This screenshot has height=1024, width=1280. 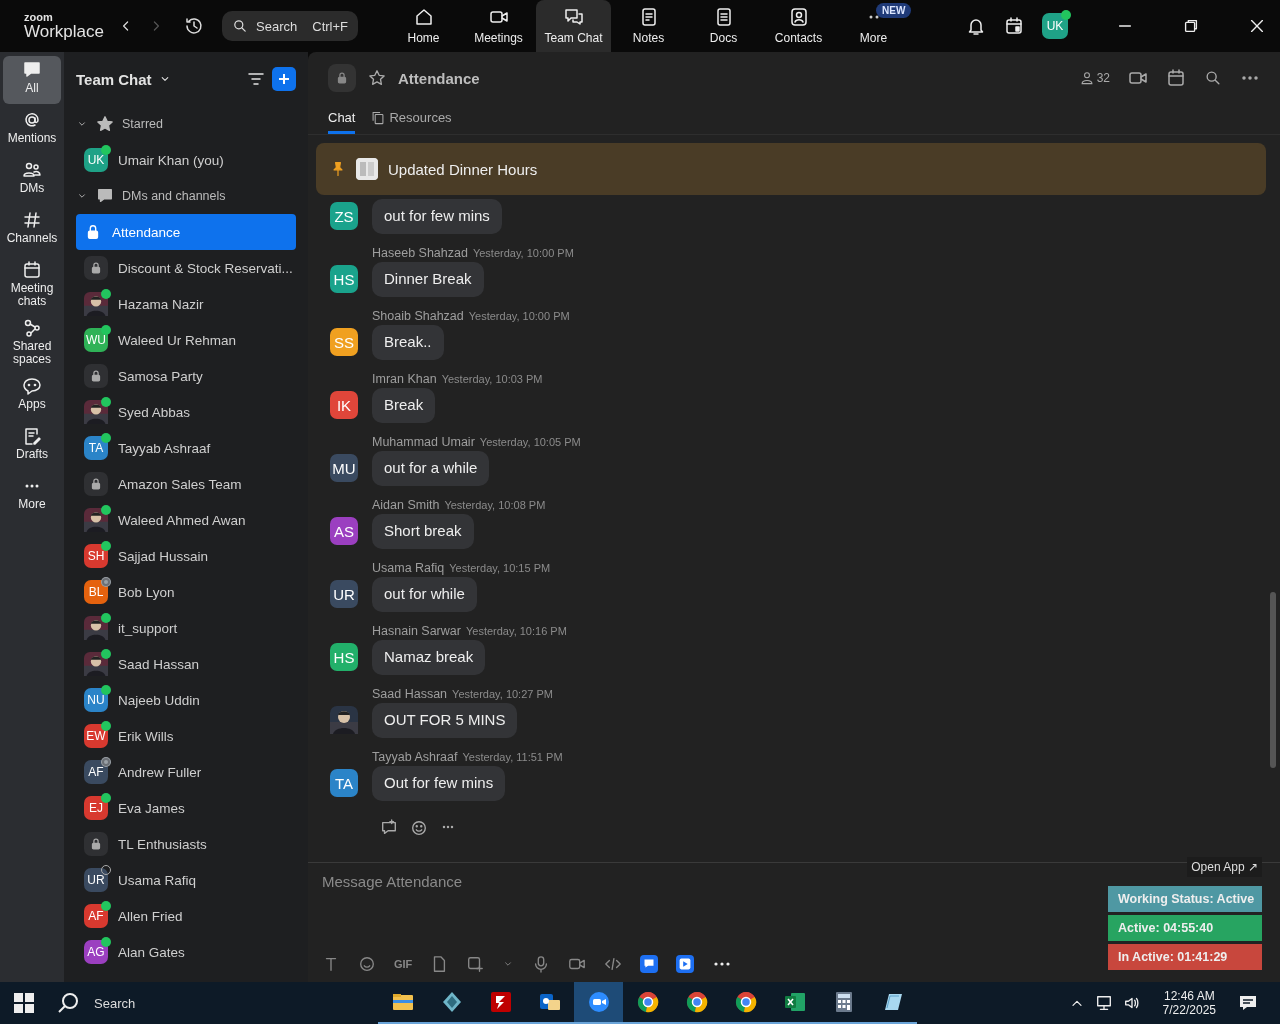 What do you see at coordinates (186, 736) in the screenshot?
I see `chat-list-item: EW Erik Wills` at bounding box center [186, 736].